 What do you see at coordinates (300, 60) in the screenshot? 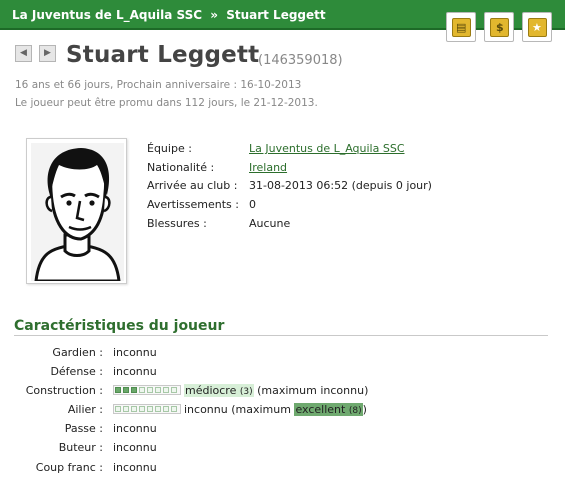
I see `player-id: (146359018)` at bounding box center [300, 60].